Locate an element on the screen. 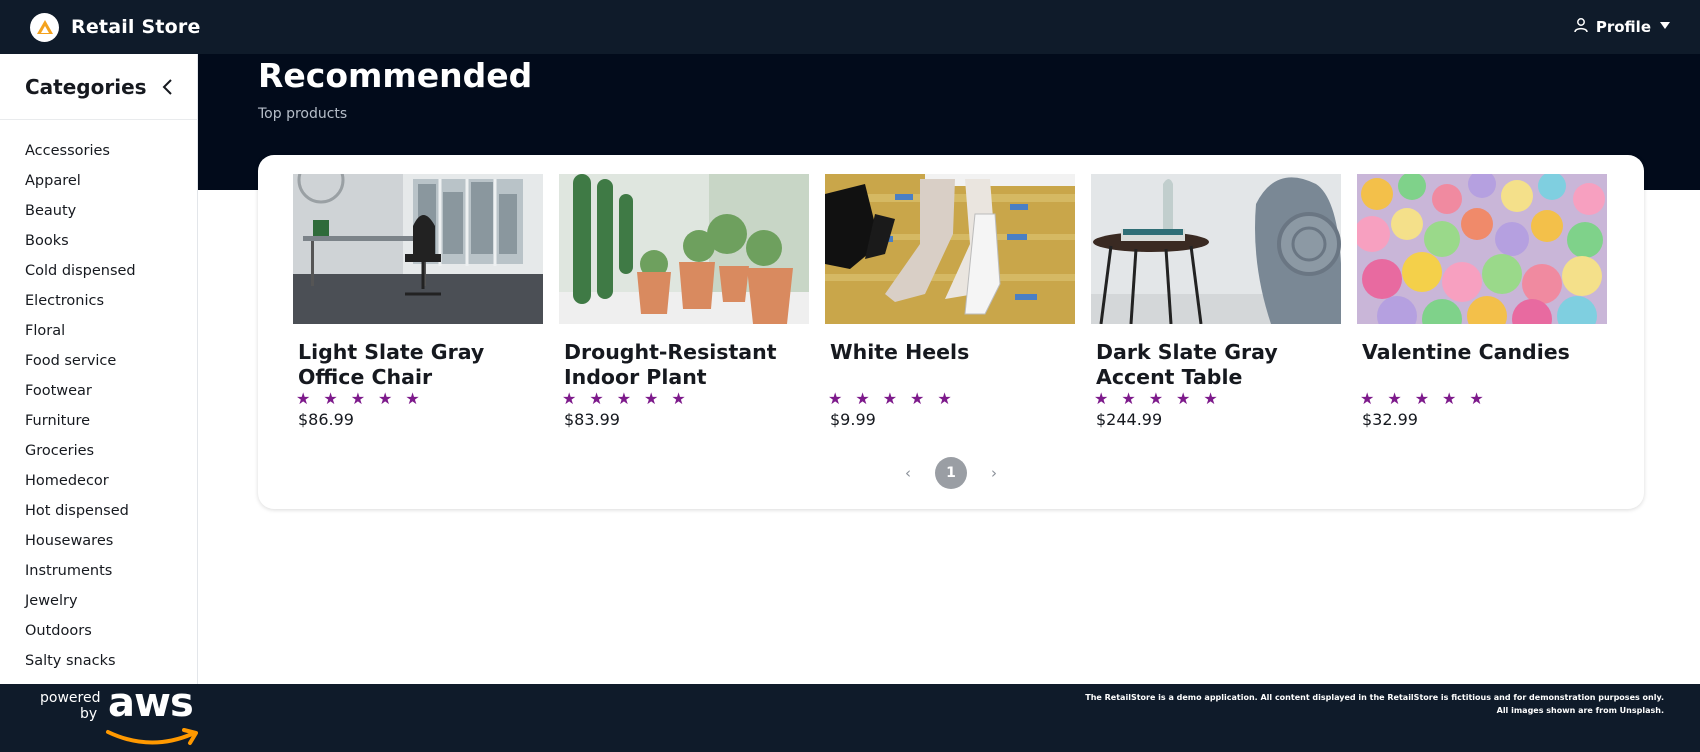 The height and width of the screenshot is (752, 1700). profile-label: Profile is located at coordinates (1623, 27).